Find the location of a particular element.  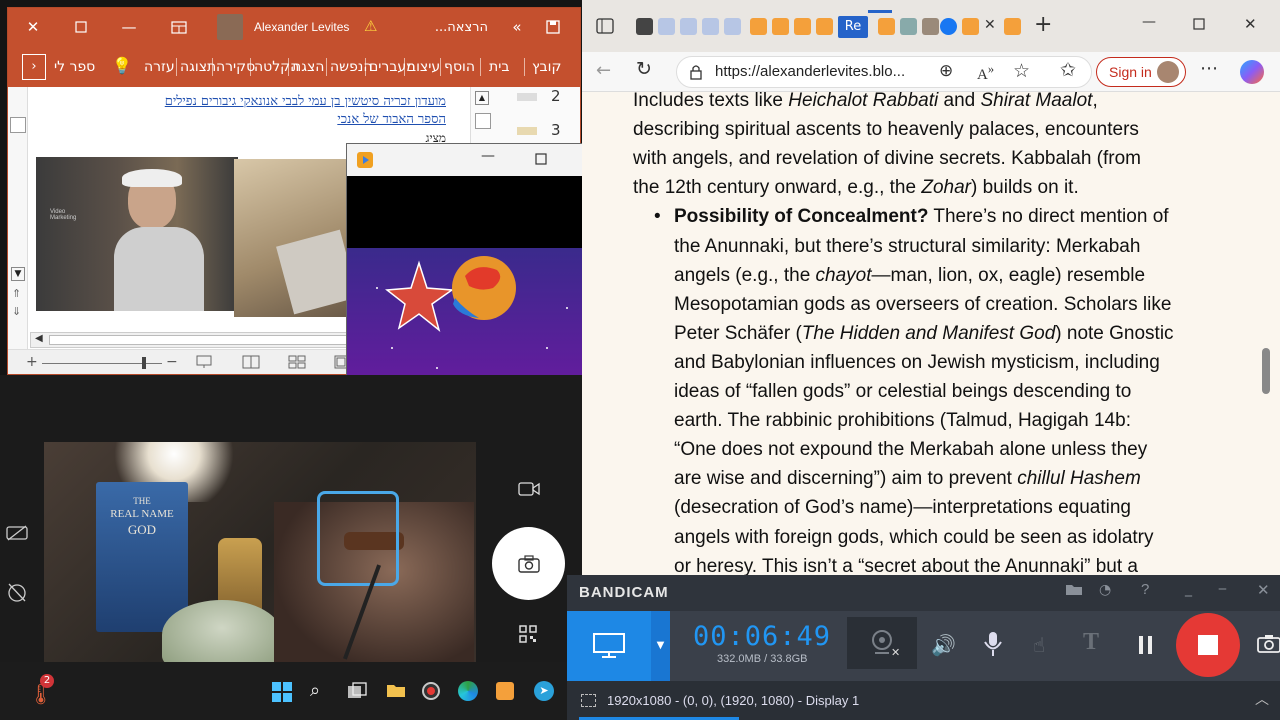

webcam-overlay-button: ✕ is located at coordinates (882, 643).